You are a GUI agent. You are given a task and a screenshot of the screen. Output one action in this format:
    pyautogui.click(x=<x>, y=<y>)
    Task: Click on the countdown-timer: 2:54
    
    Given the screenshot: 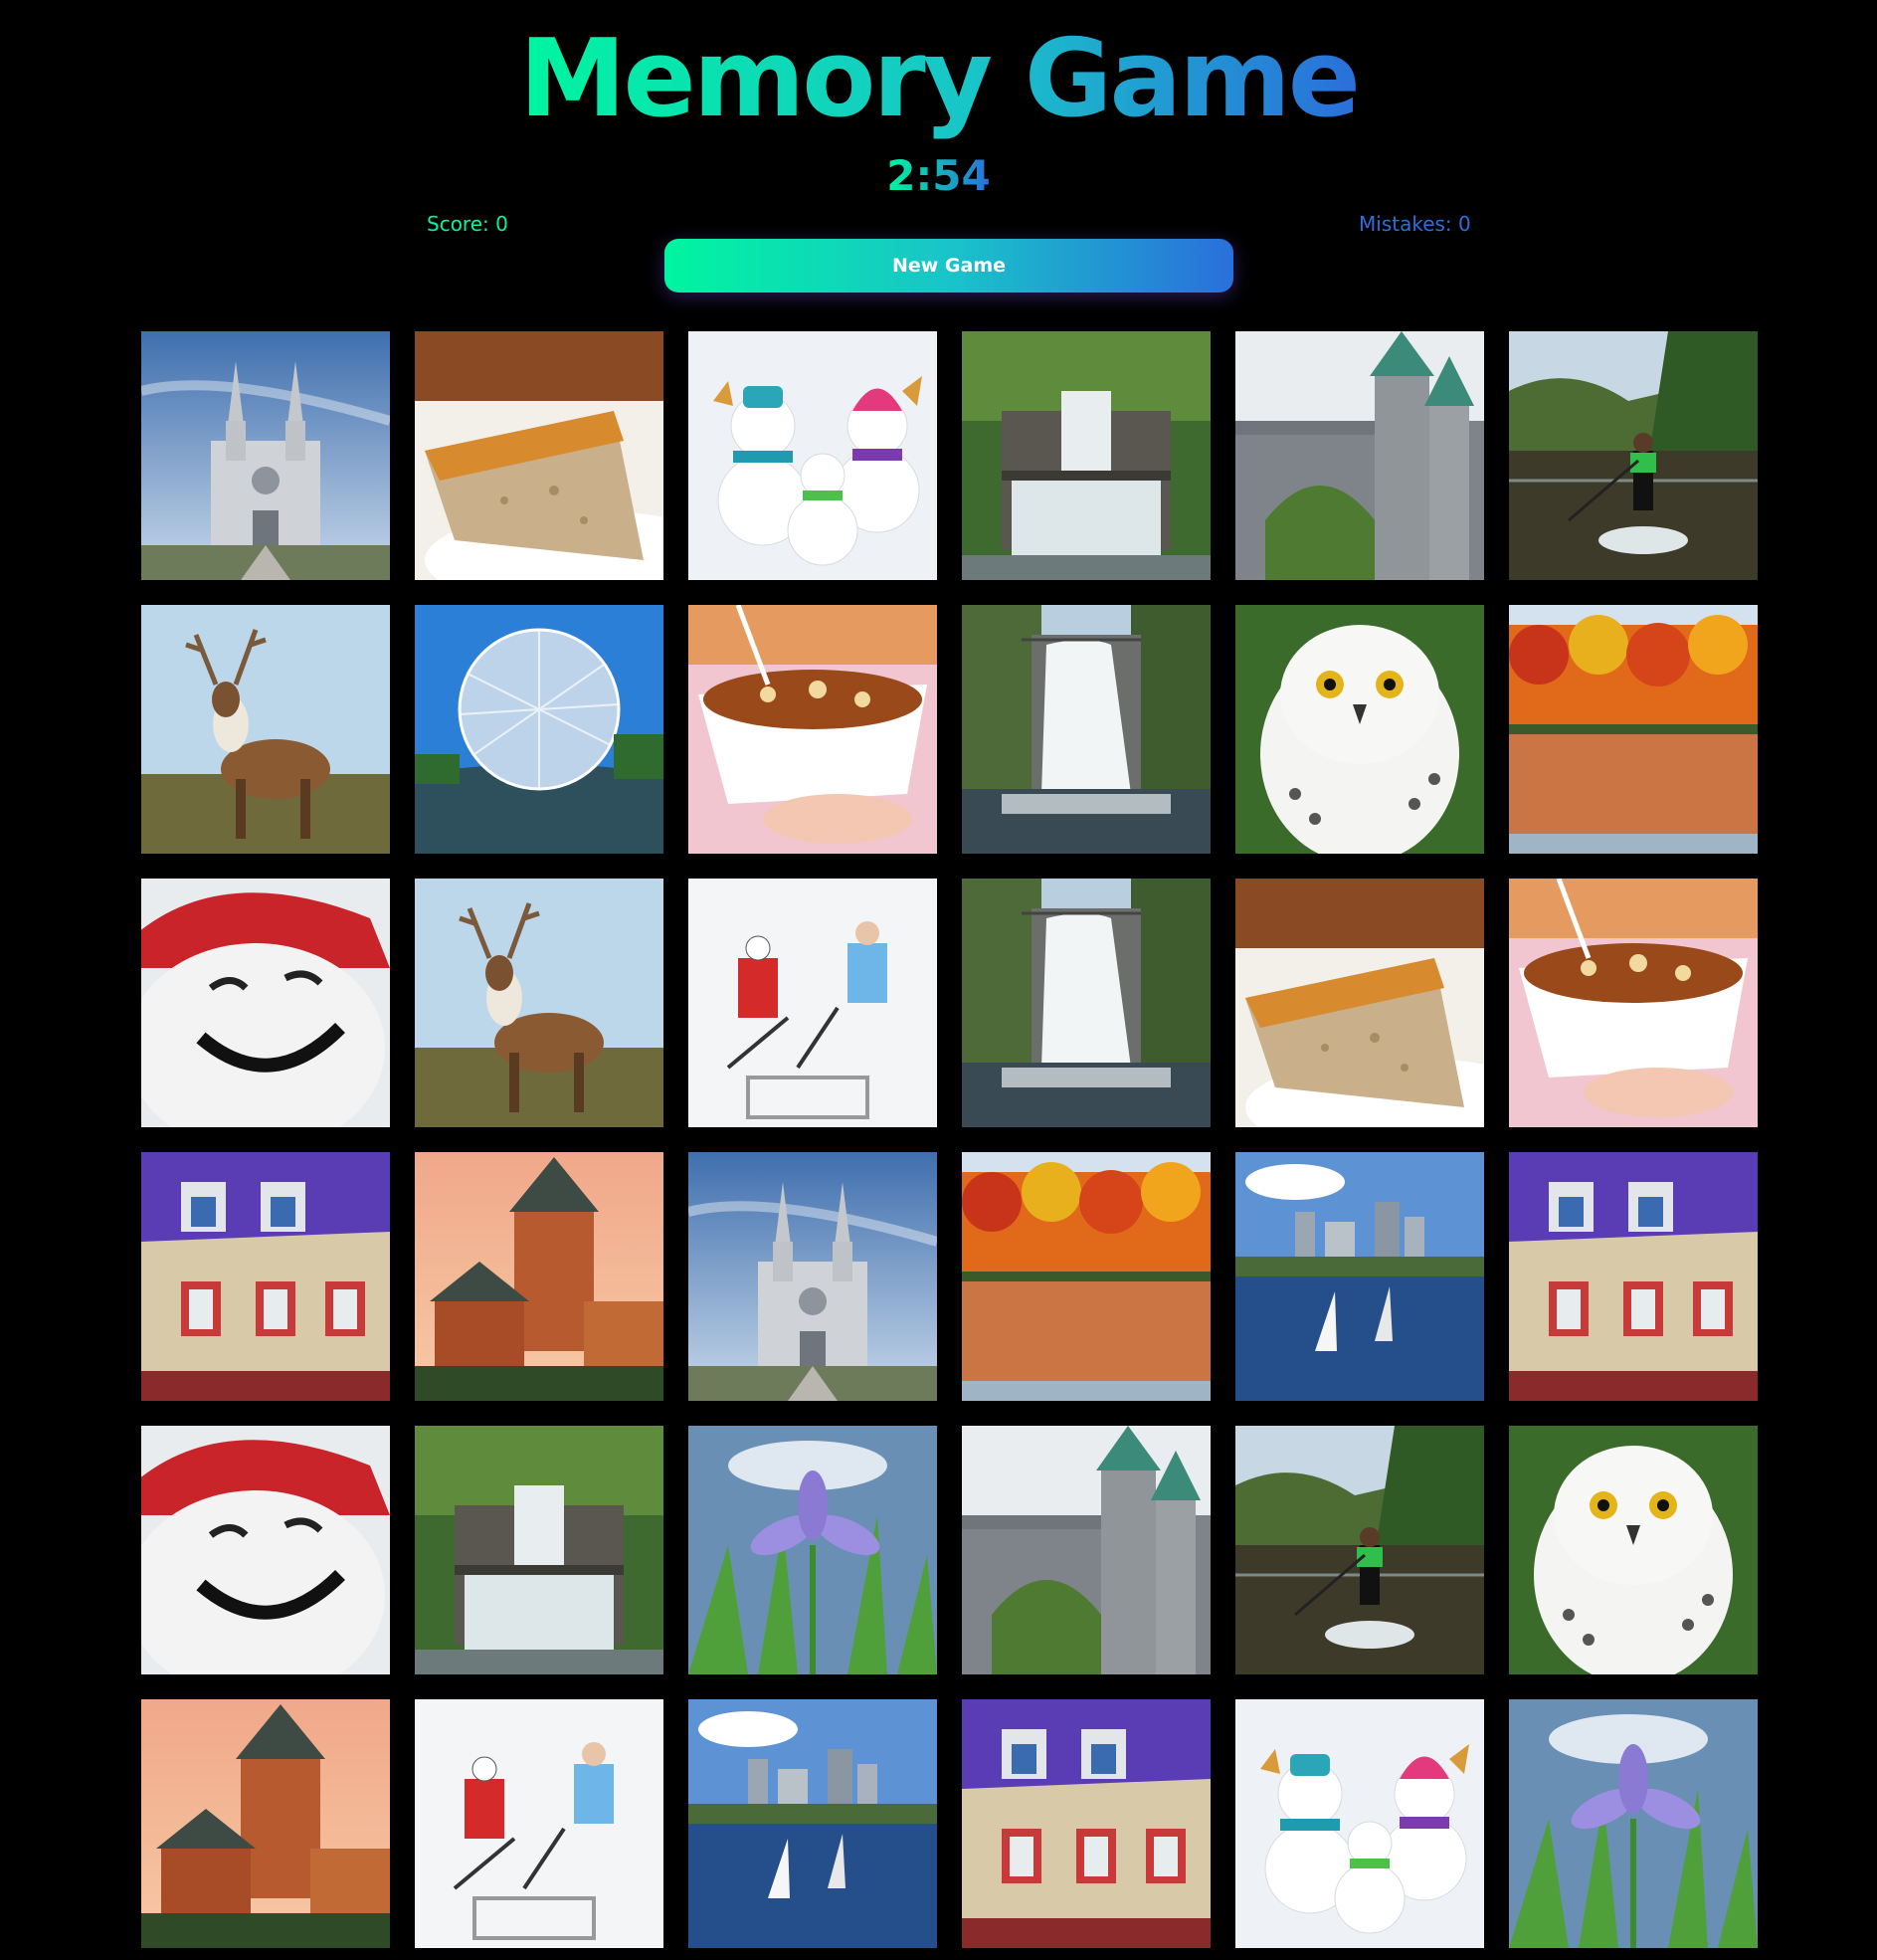 What is the action you would take?
    pyautogui.click(x=938, y=175)
    